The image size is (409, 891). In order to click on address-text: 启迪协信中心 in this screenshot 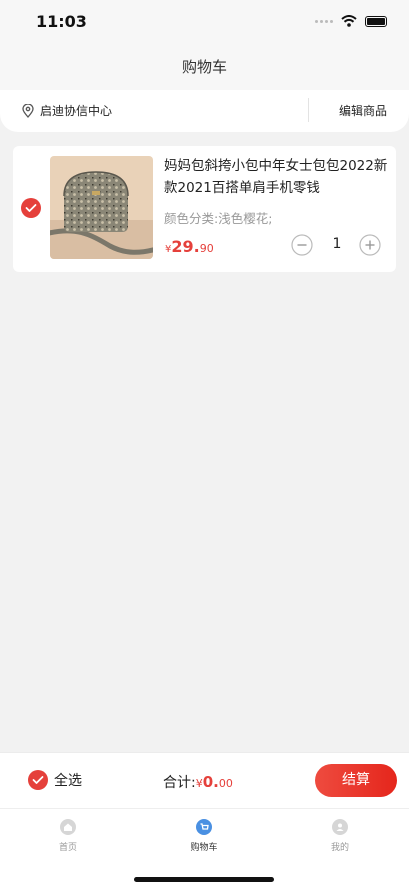, I will do `click(76, 111)`.